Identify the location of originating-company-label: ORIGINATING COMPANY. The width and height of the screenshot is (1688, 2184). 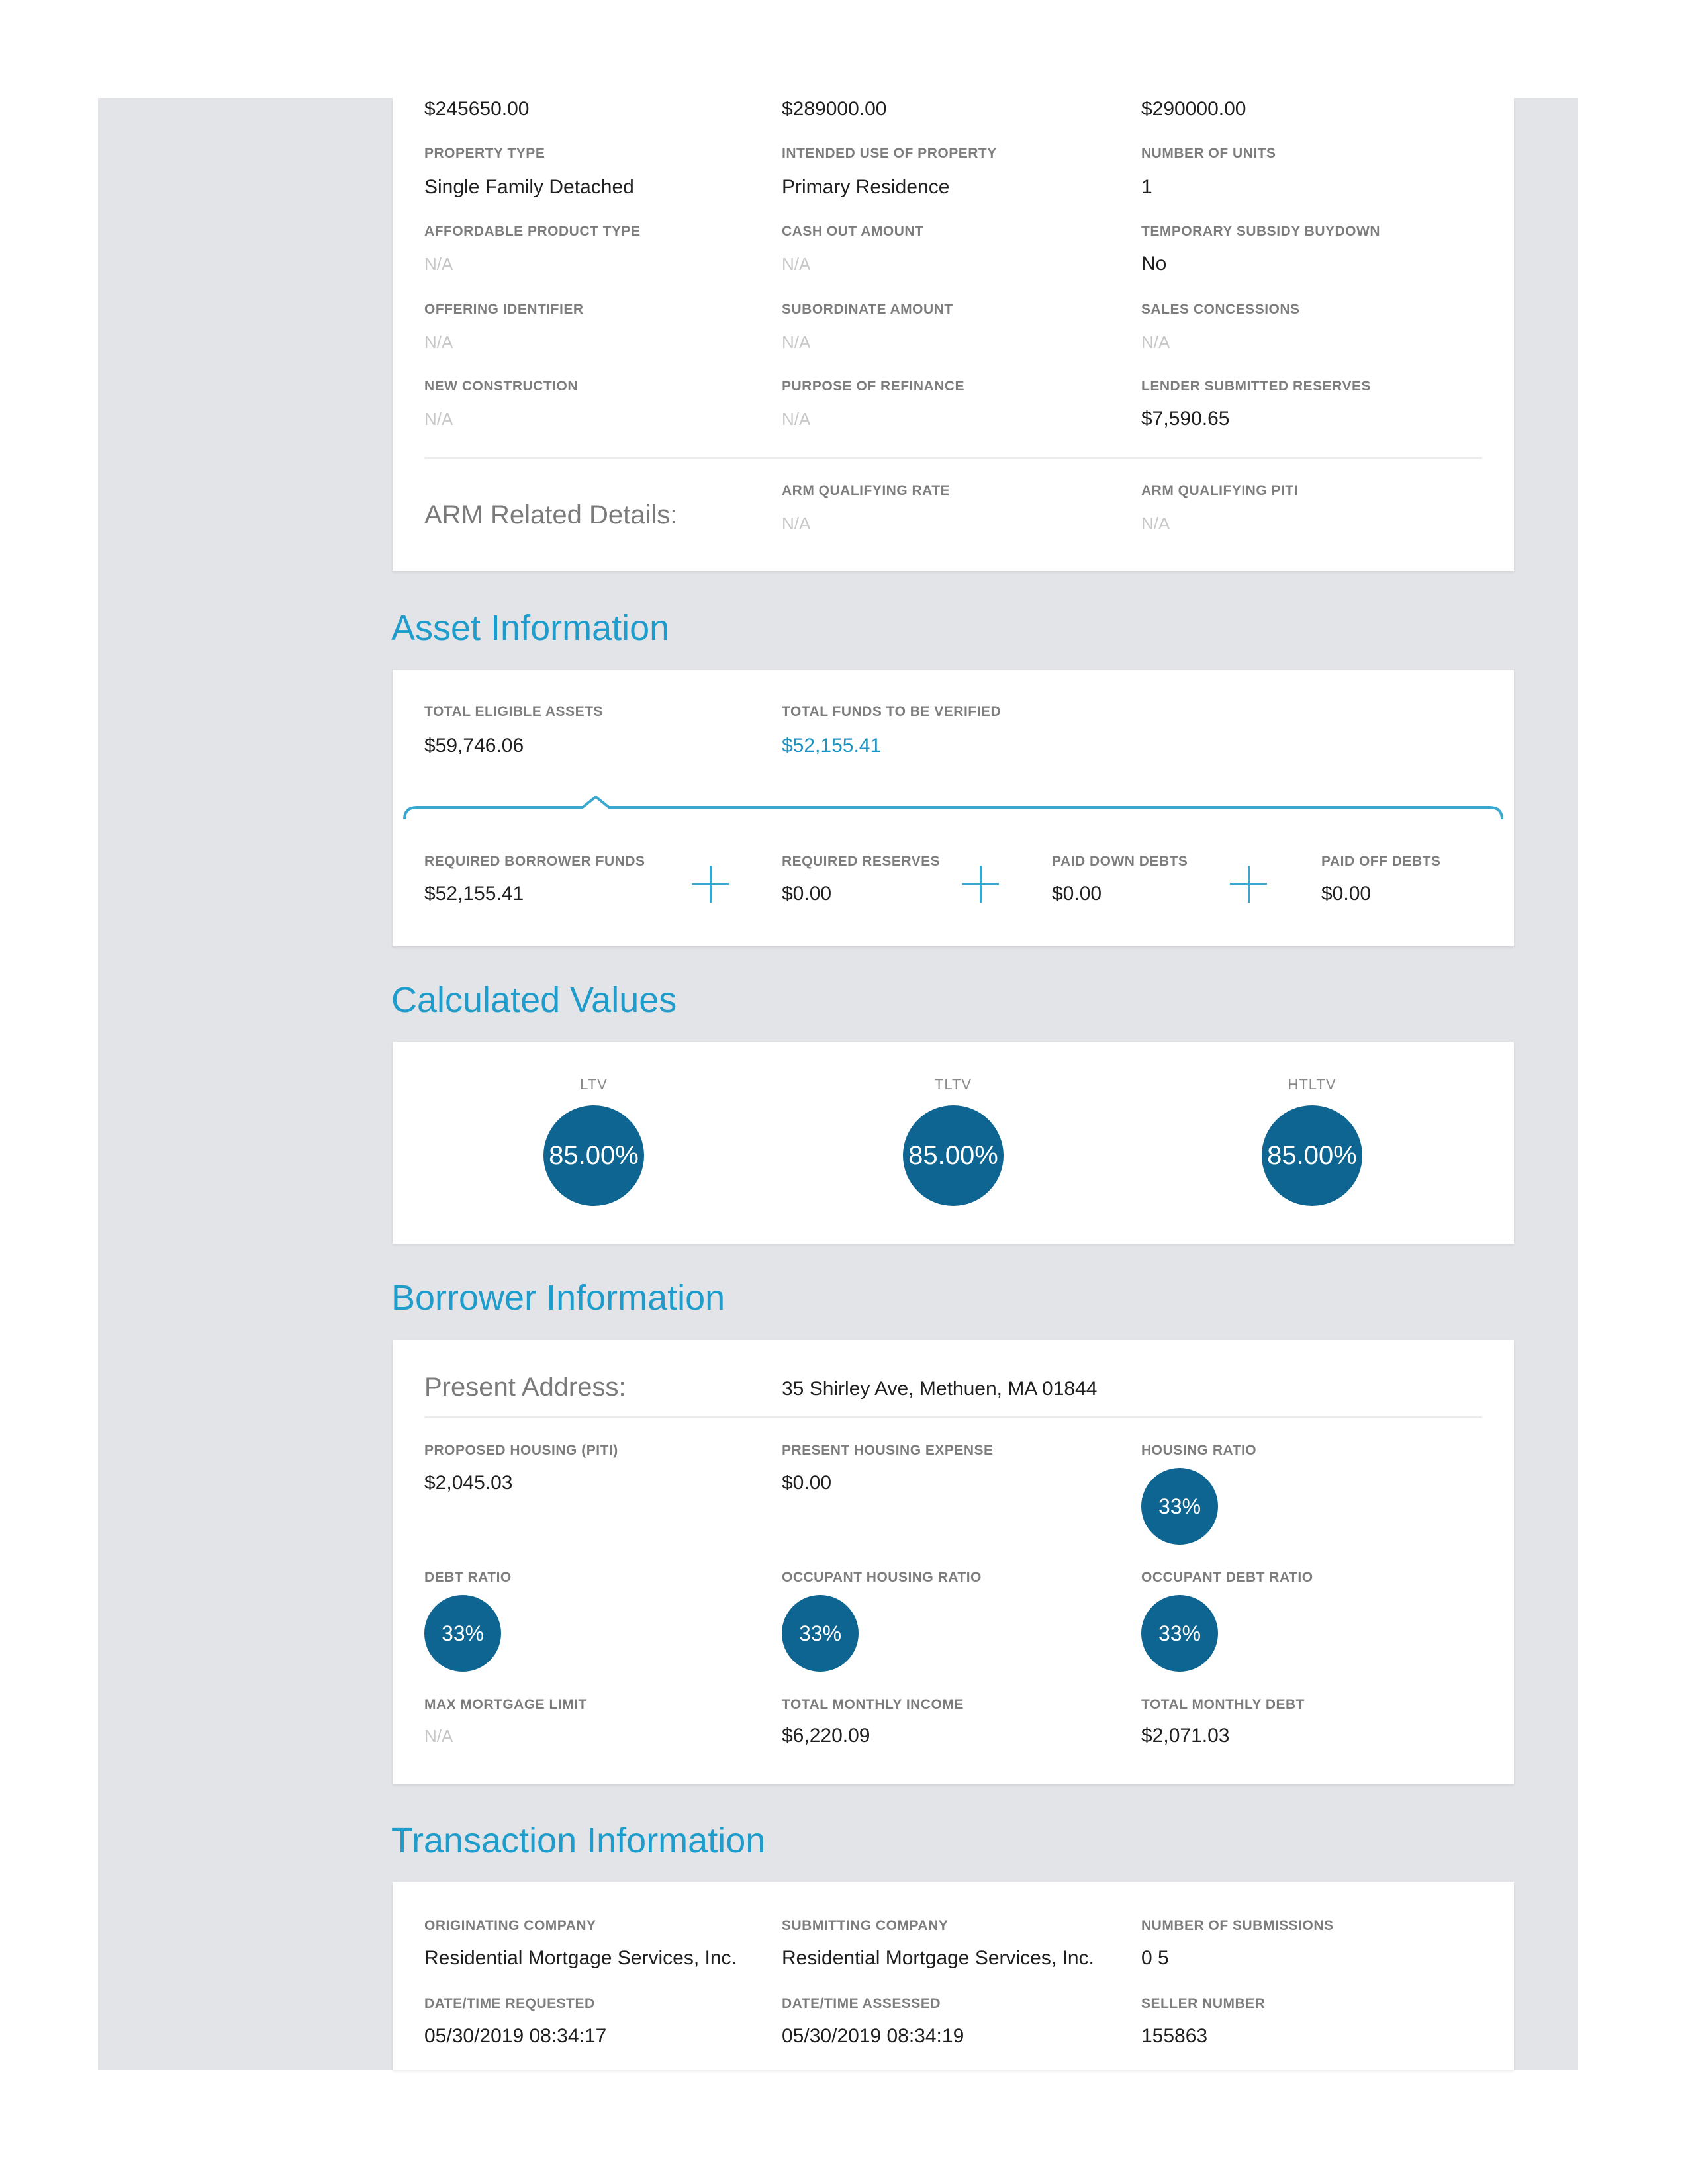
(510, 1925).